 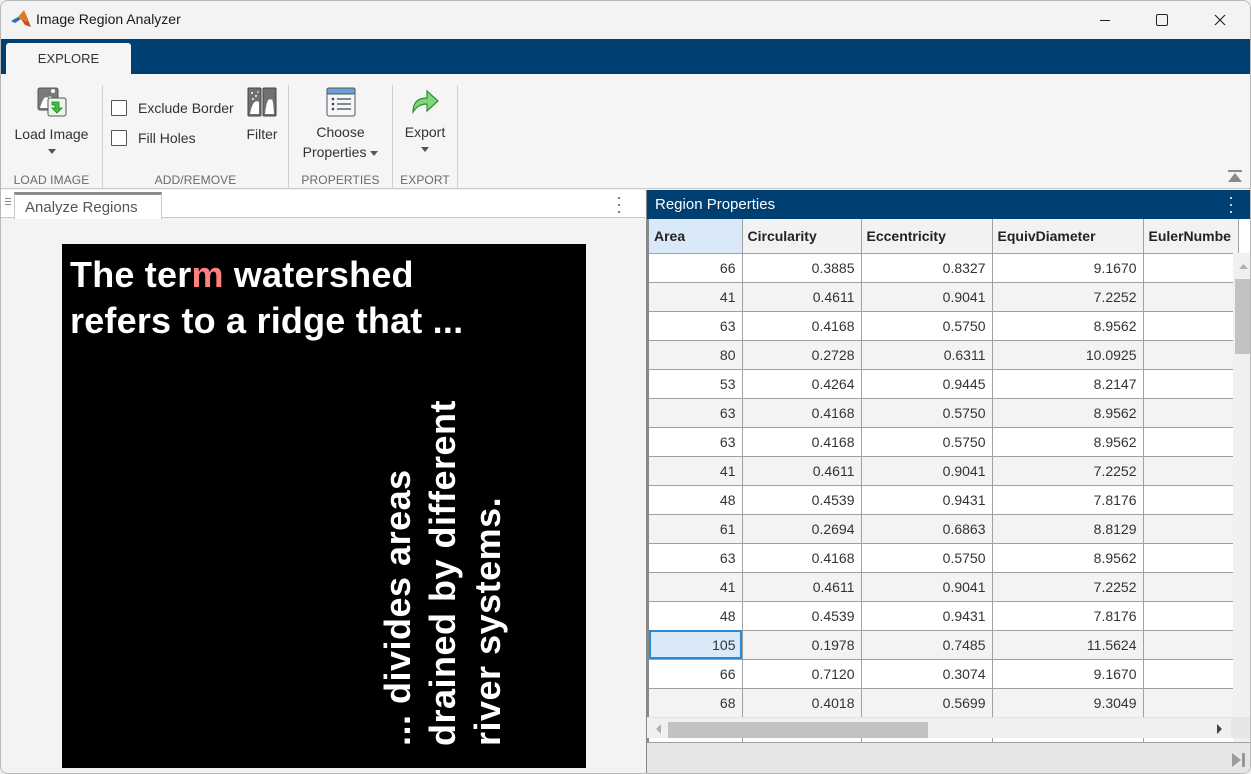 What do you see at coordinates (1068, 236) in the screenshot?
I see `column-header: EquivDiameter` at bounding box center [1068, 236].